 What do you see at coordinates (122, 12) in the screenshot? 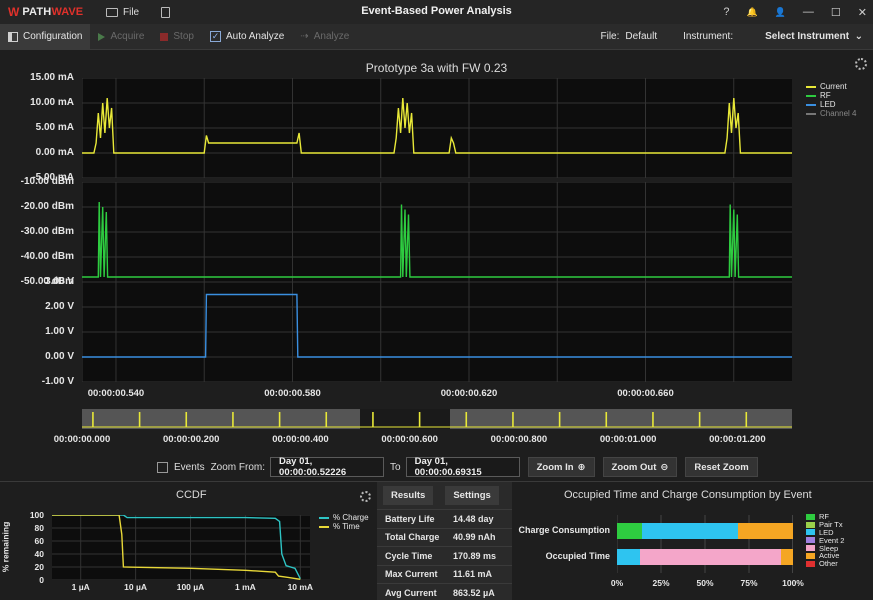
I see `file-menu: File` at bounding box center [122, 12].